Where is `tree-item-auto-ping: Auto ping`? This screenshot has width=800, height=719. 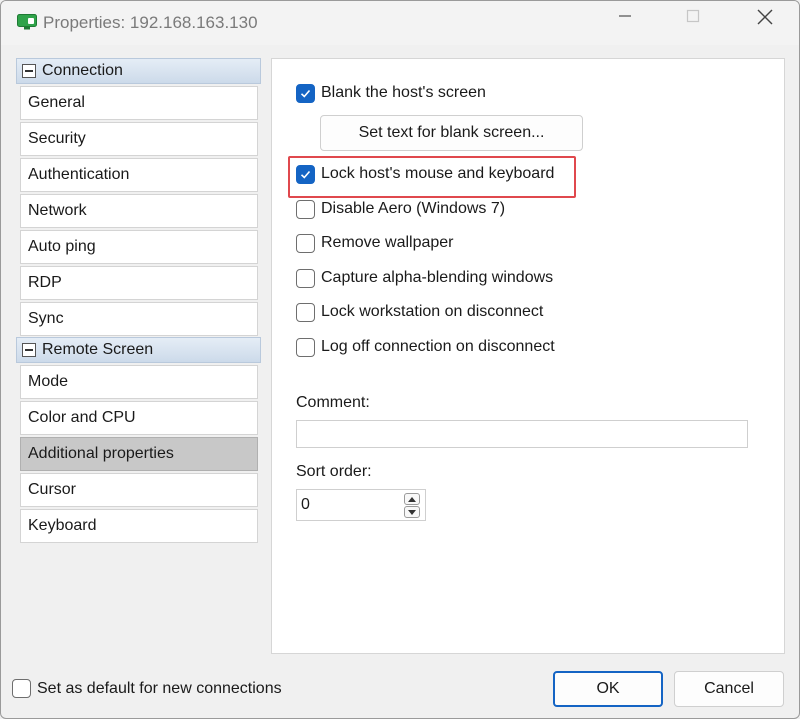
tree-item-auto-ping: Auto ping is located at coordinates (139, 247).